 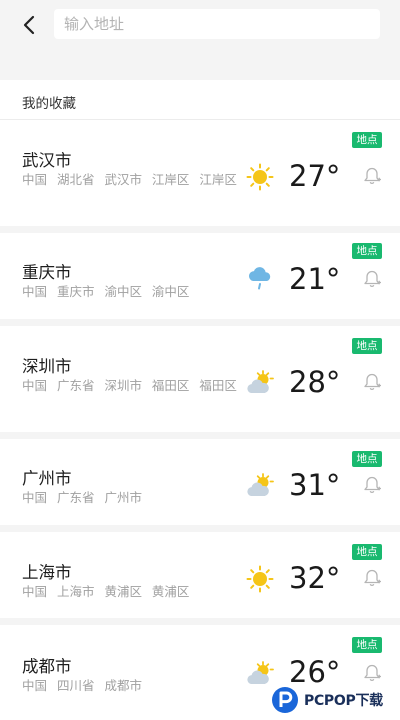 I want to click on back-button, so click(x=29, y=25).